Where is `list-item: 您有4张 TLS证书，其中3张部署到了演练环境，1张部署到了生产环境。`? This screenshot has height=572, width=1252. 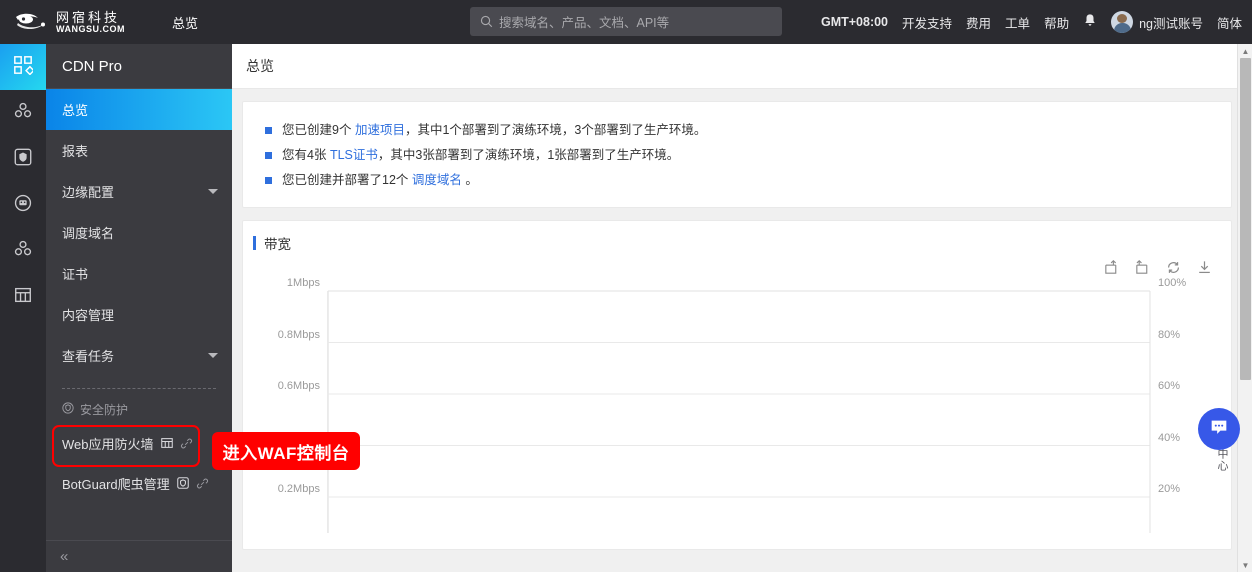
list-item: 您有4张 TLS证书，其中3张部署到了演练环境，1张部署到了生产环境。 is located at coordinates (737, 155).